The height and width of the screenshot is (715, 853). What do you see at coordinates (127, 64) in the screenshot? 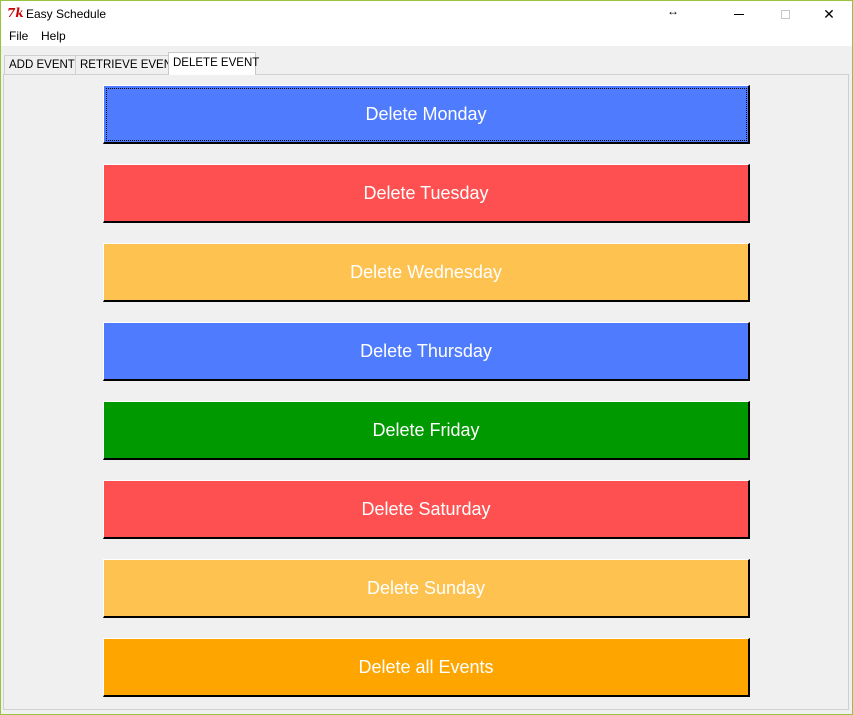
I see `tab-retrieve-event: RETRIEVE EVENT` at bounding box center [127, 64].